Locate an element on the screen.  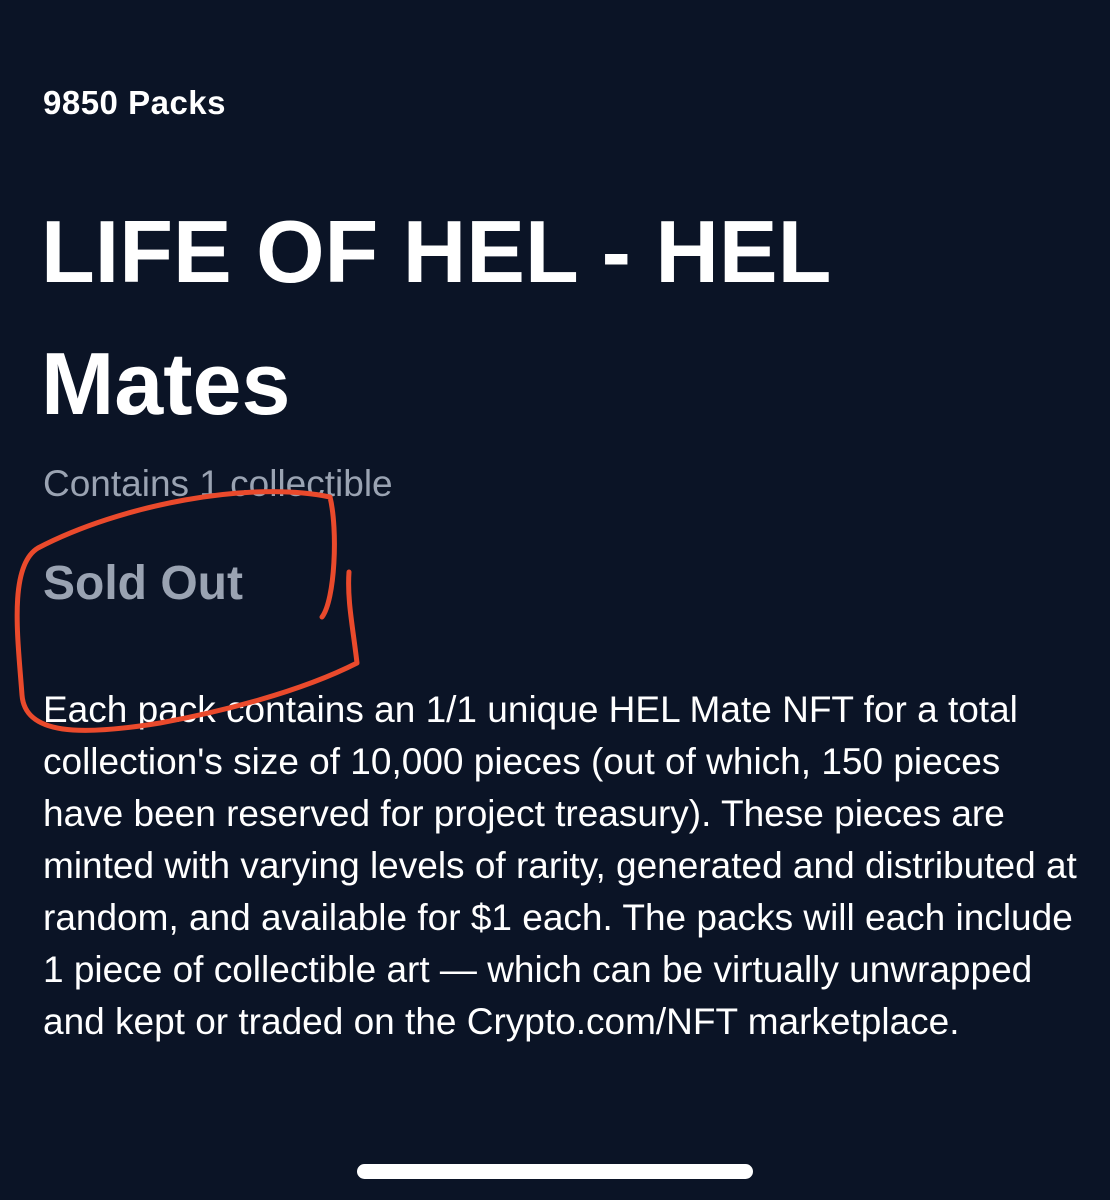
sold-out-status: Sold Out is located at coordinates (143, 583).